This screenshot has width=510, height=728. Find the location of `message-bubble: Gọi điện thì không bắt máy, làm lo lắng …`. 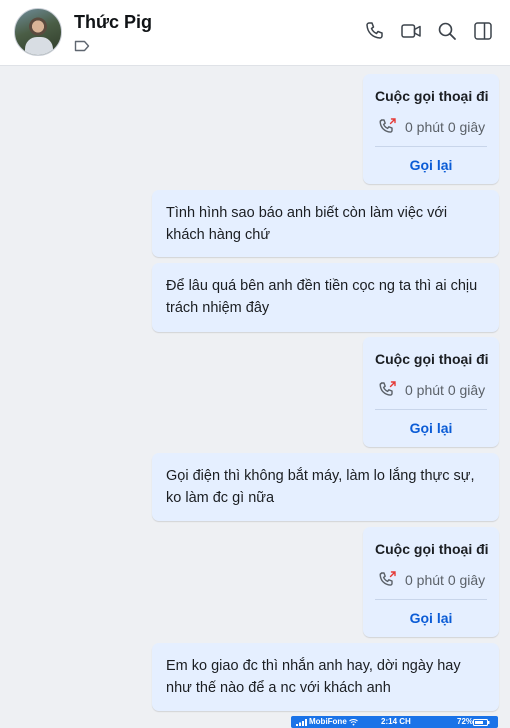

message-bubble: Gọi điện thì không bắt máy, làm lo lắng … is located at coordinates (325, 487).